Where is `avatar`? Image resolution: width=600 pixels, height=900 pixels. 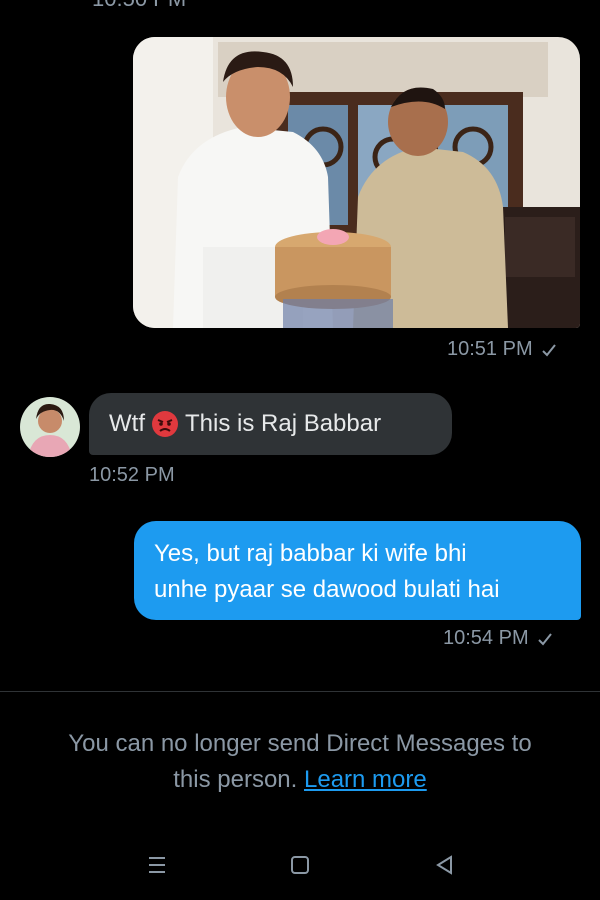
avatar is located at coordinates (50, 427).